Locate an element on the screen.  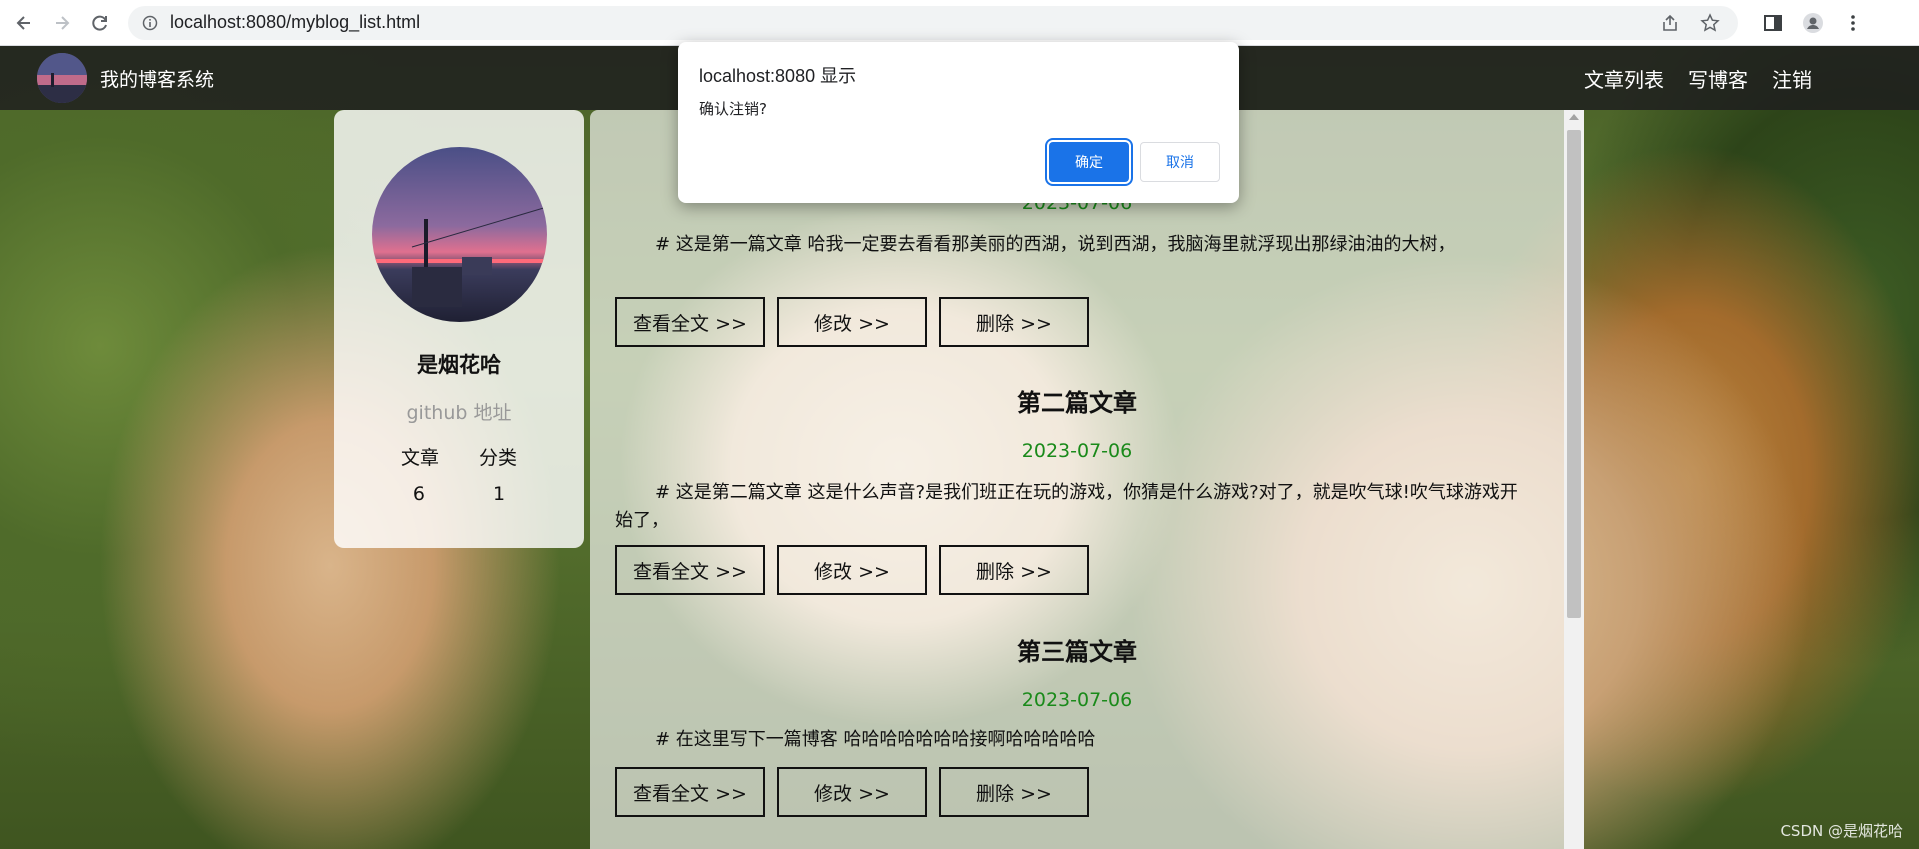
profile-icon is located at coordinates (1813, 23).